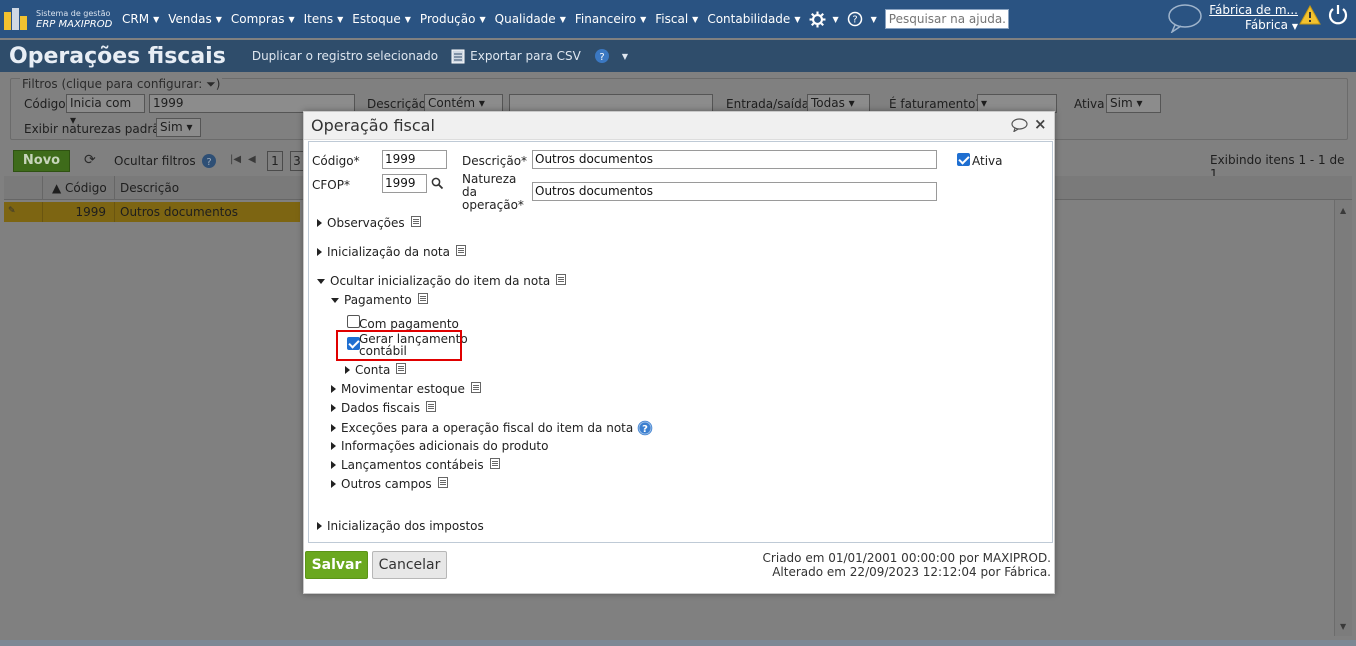 This screenshot has width=1356, height=646. I want to click on page-help-icon: ? ▼, so click(611, 56).